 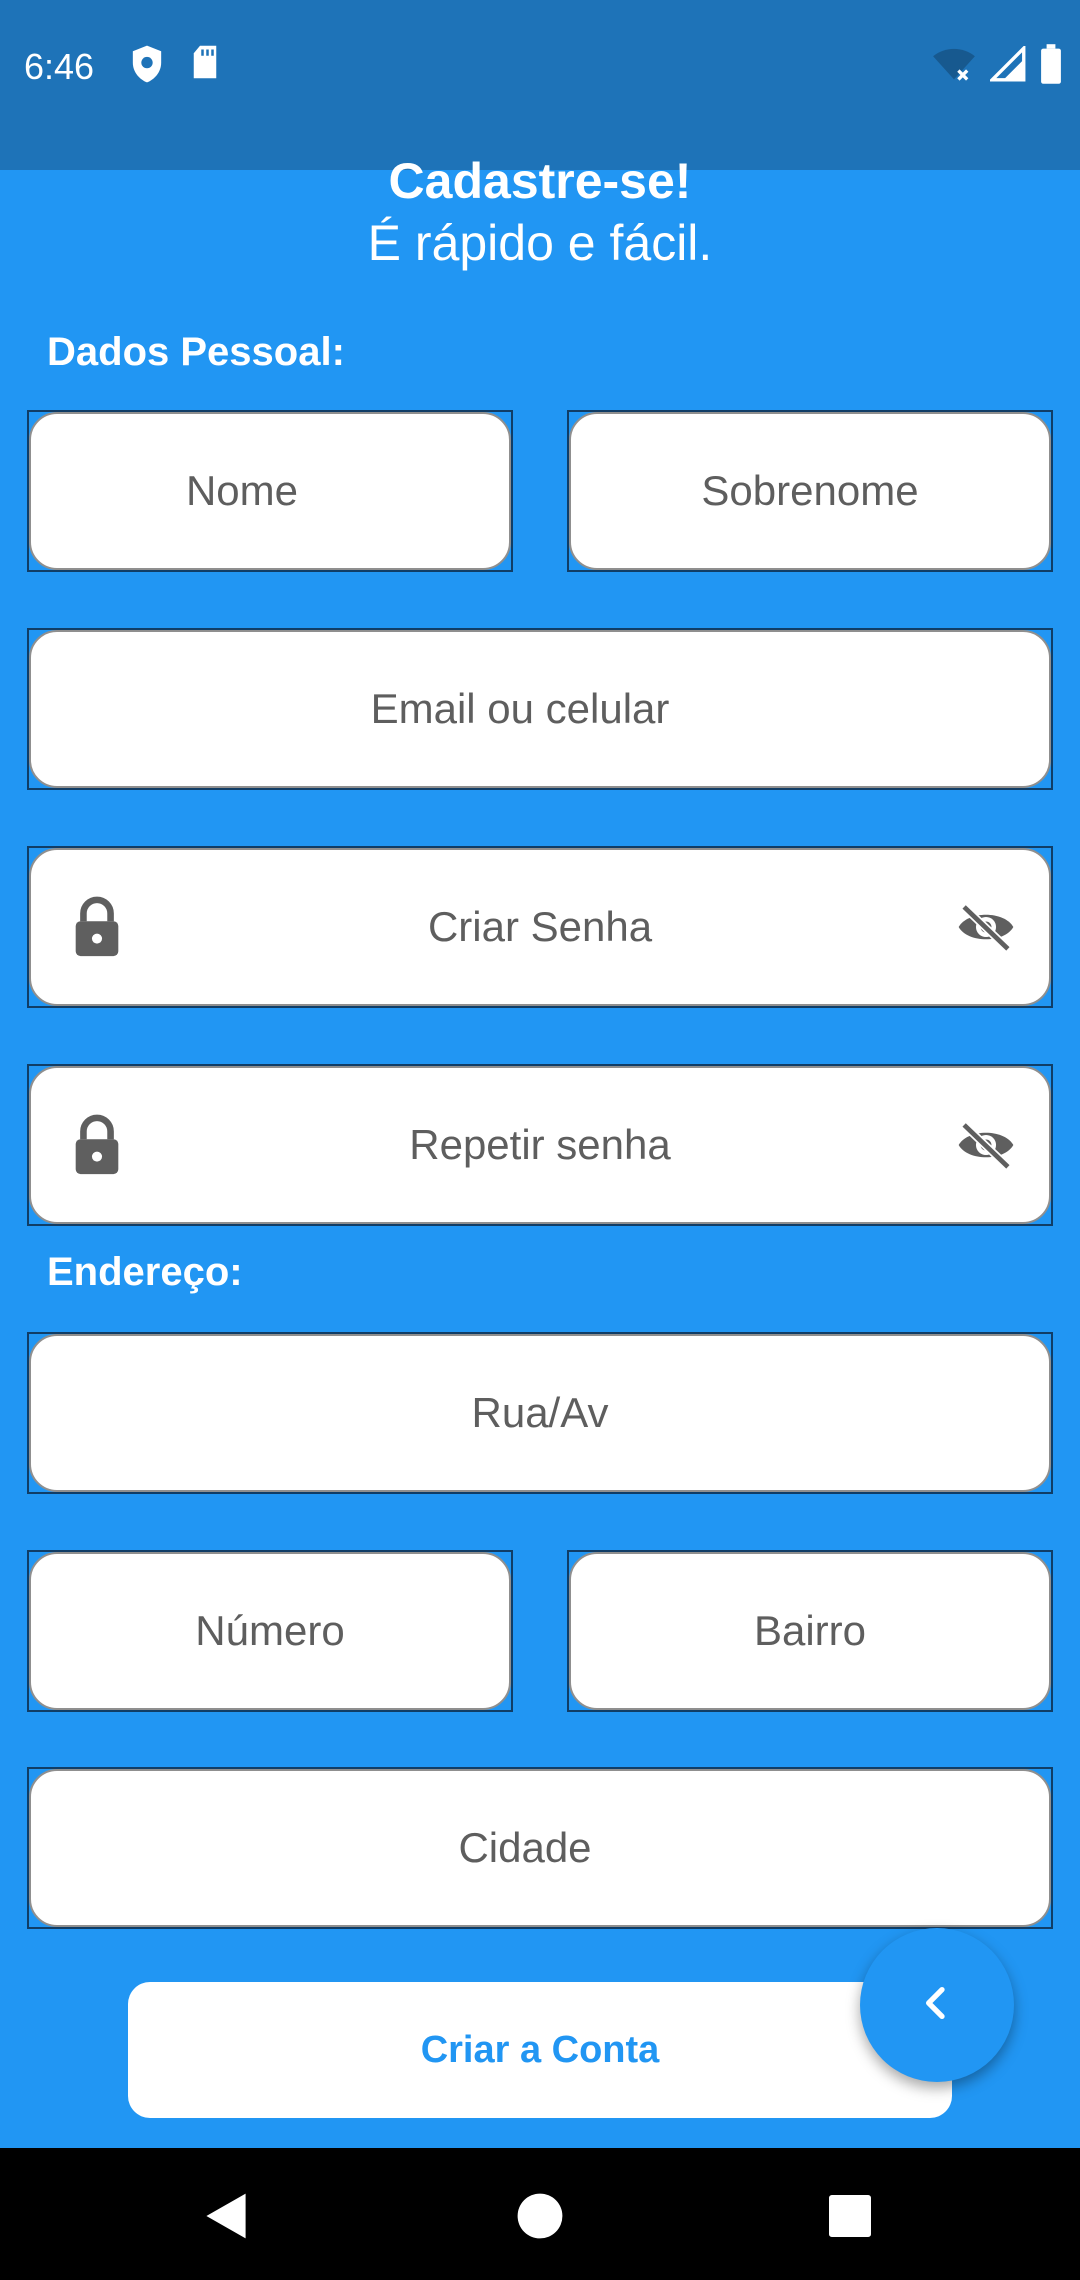 I want to click on number-field, so click(x=270, y=1631).